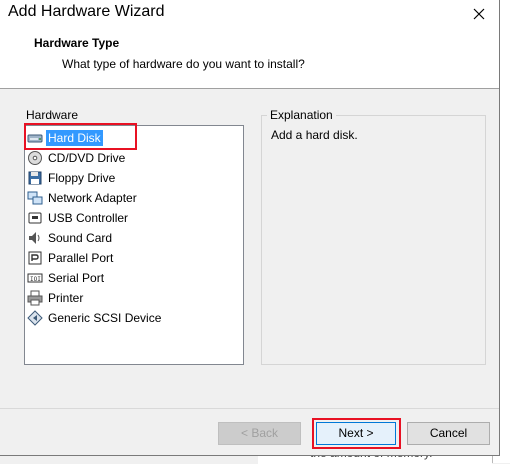 The image size is (510, 464). I want to click on list-item-serial-port: IOI Serial Port, so click(66, 277).